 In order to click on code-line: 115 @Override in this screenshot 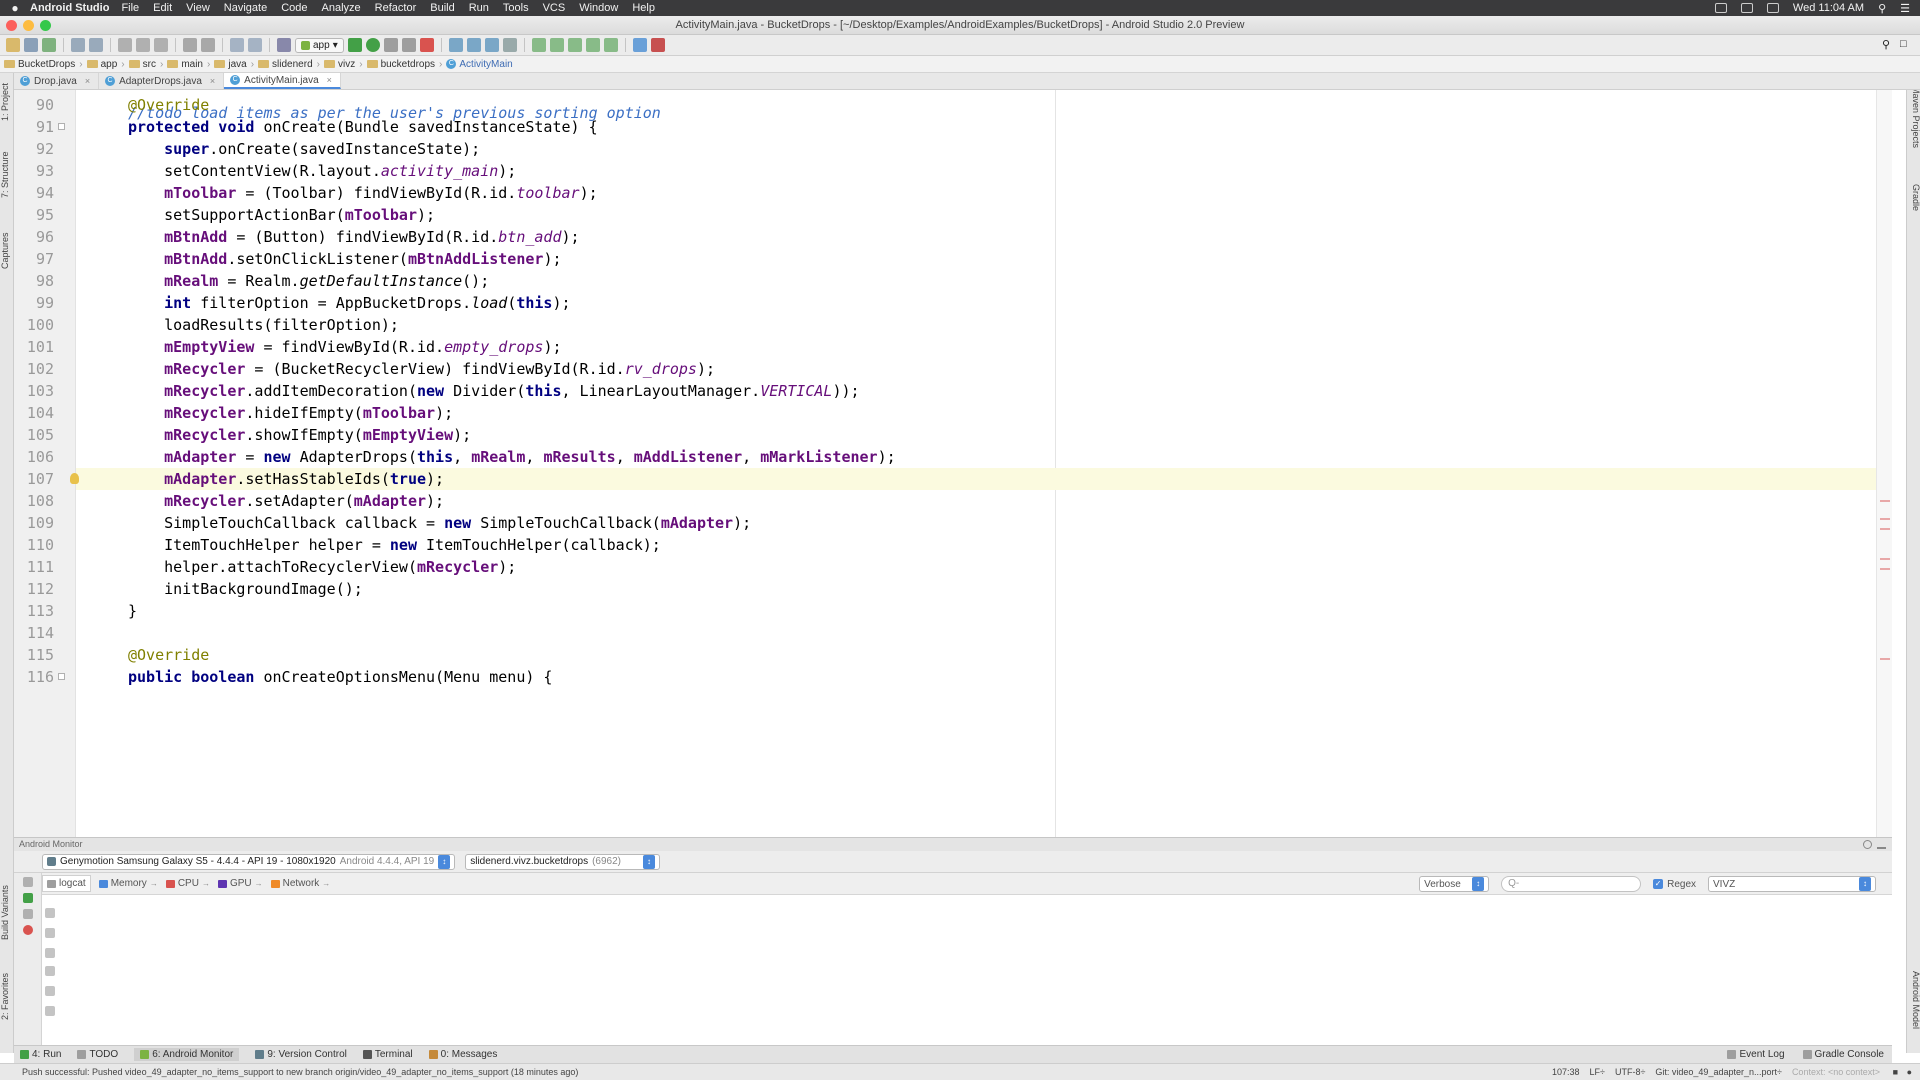, I will do `click(959, 655)`.